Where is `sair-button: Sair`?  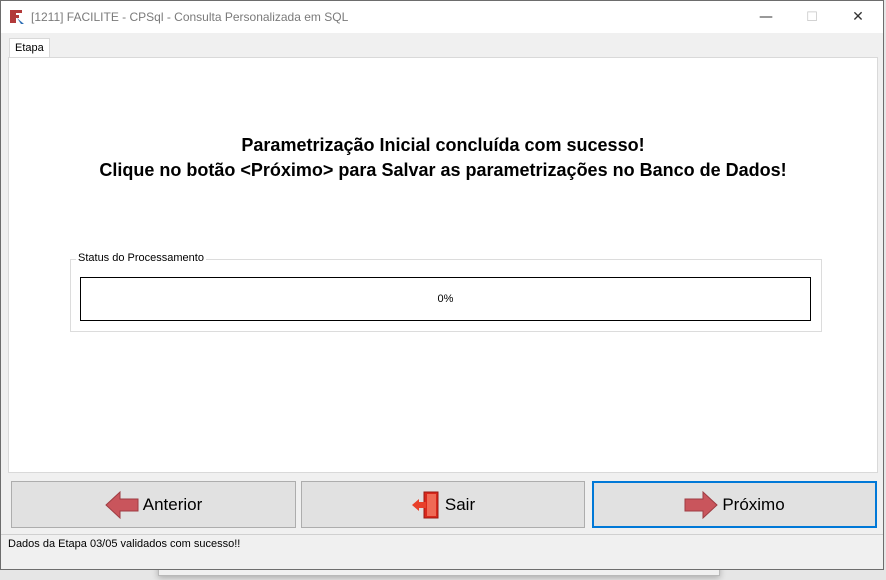
sair-button: Sair is located at coordinates (443, 504).